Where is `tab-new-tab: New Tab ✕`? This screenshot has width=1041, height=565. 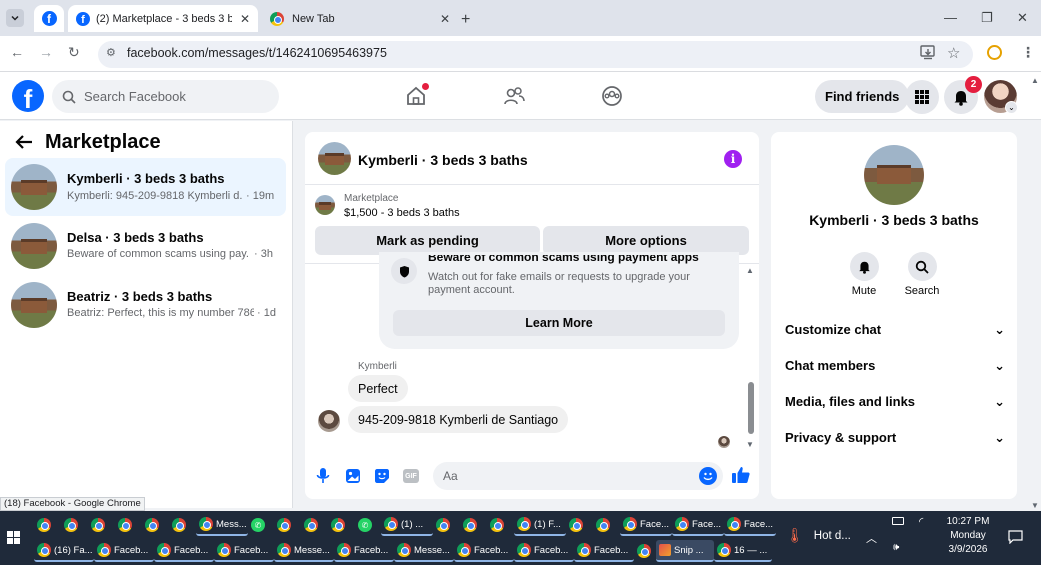 tab-new-tab: New Tab ✕ is located at coordinates (362, 18).